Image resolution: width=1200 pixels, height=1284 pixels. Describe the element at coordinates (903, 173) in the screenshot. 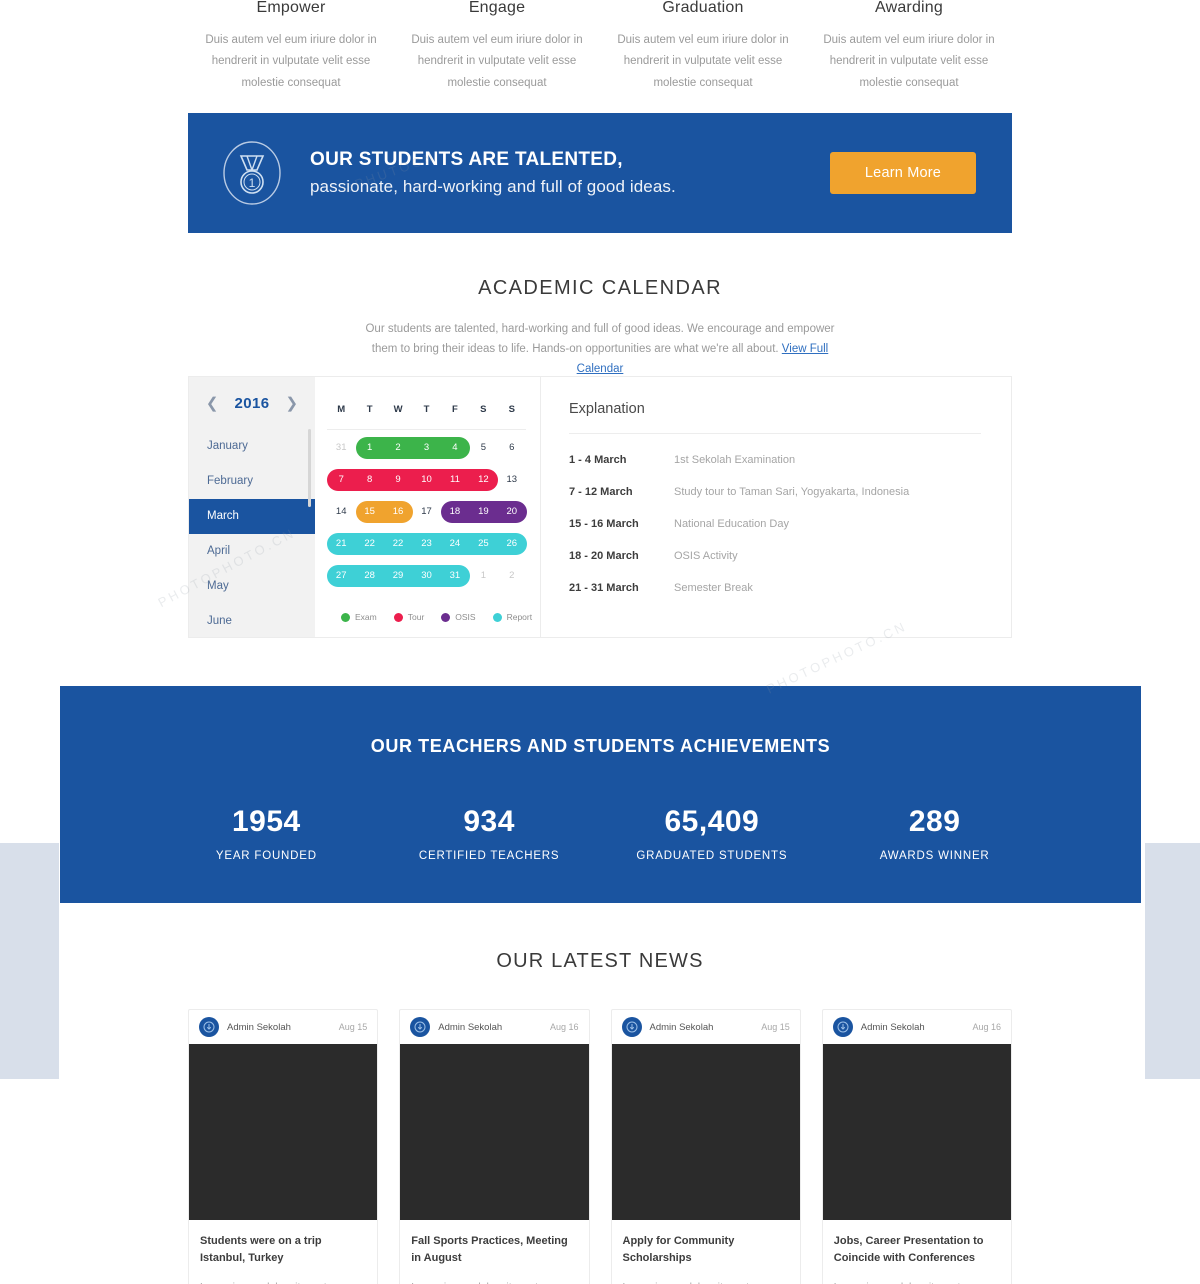

I see `learn-more-button: Learn More` at that location.